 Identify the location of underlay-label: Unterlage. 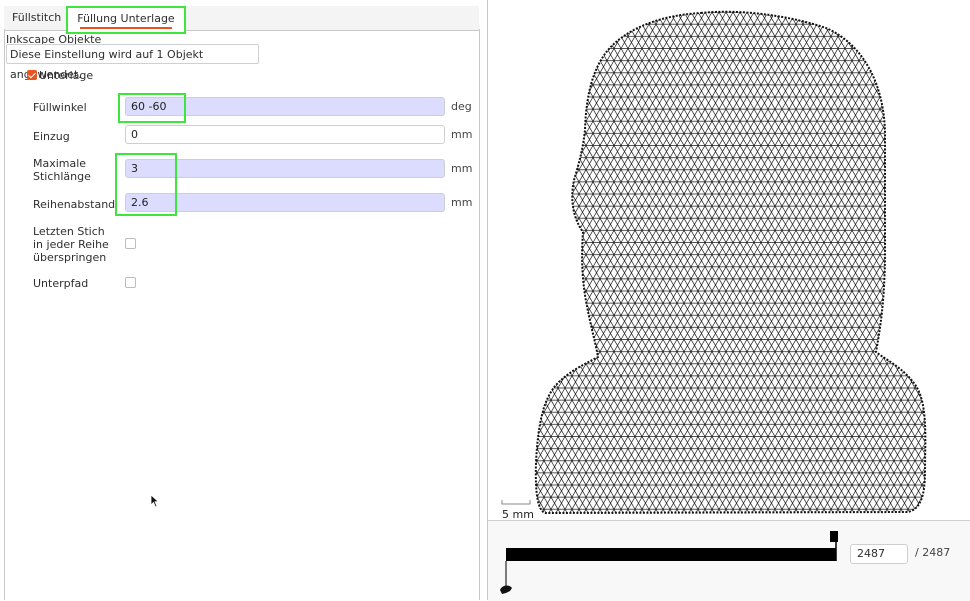
(66, 75).